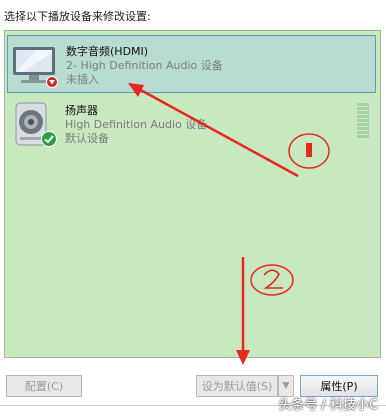 The image size is (386, 416). Describe the element at coordinates (77, 16) in the screenshot. I see `instruction-text: 选择以下播放设备来修改设置:` at that location.